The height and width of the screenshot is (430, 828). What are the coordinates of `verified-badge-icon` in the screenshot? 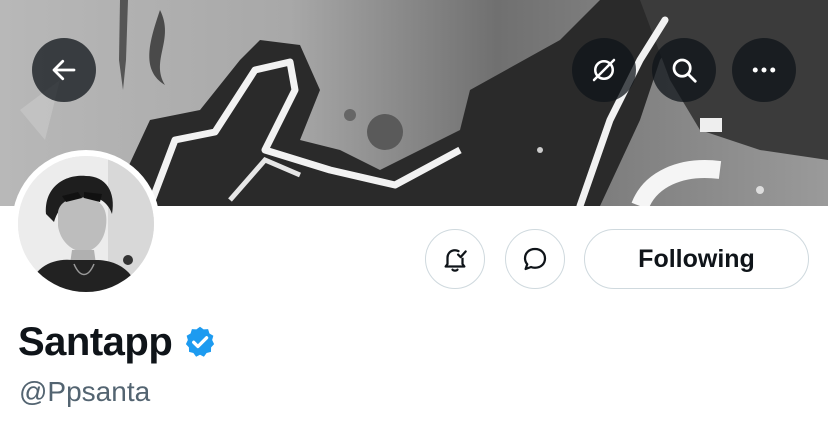 It's located at (200, 342).